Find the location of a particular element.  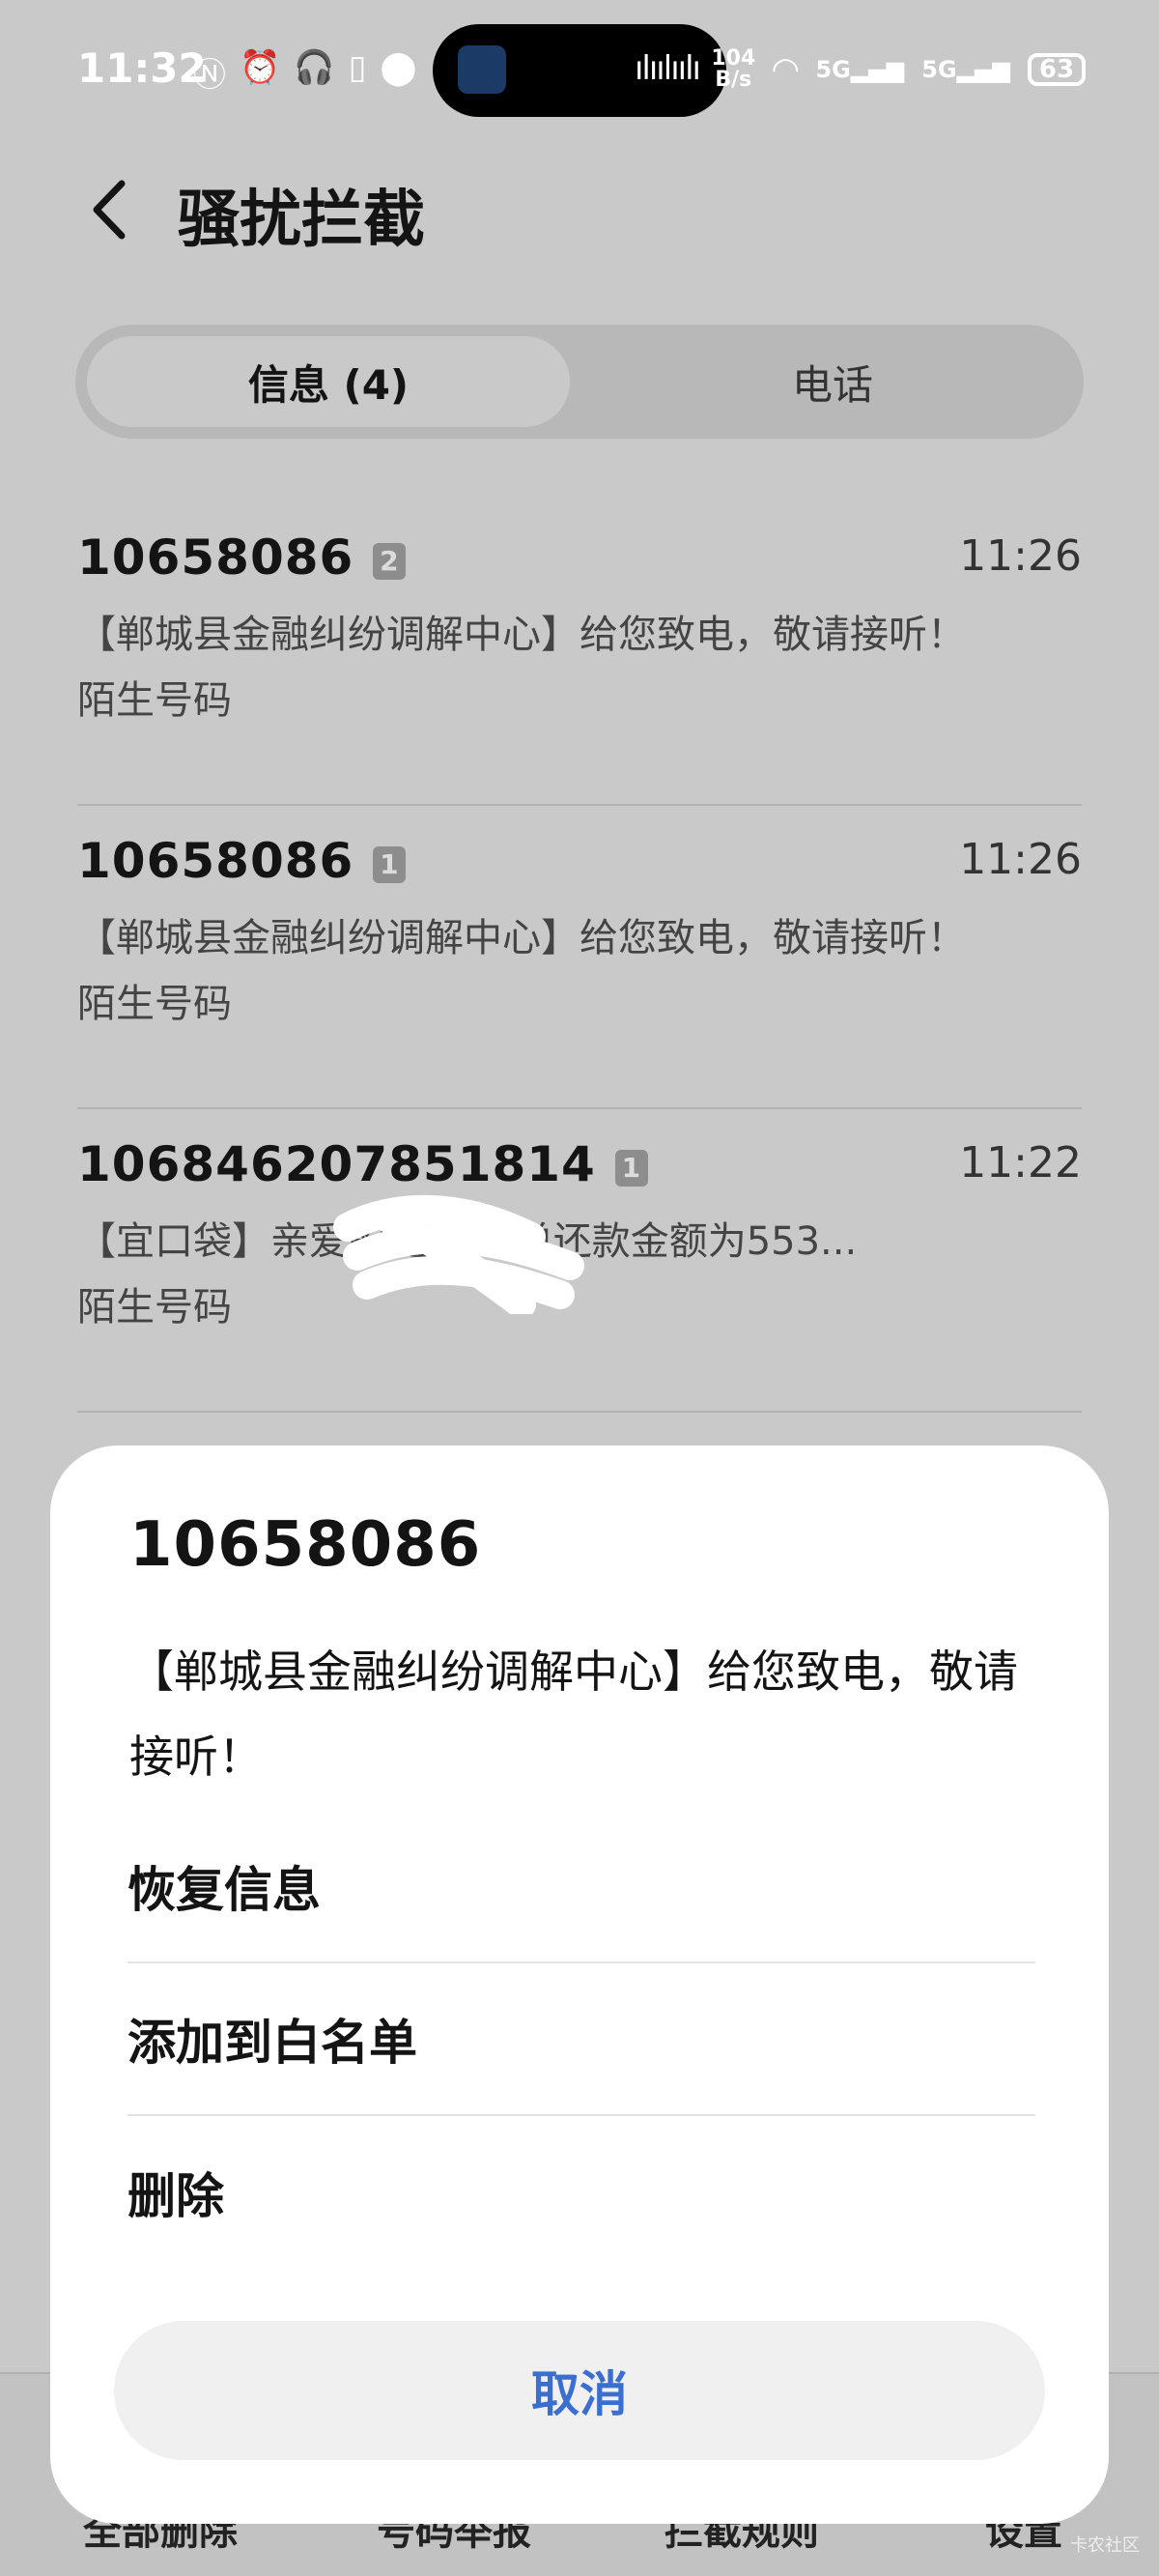

chevron-left-icon is located at coordinates (109, 210).